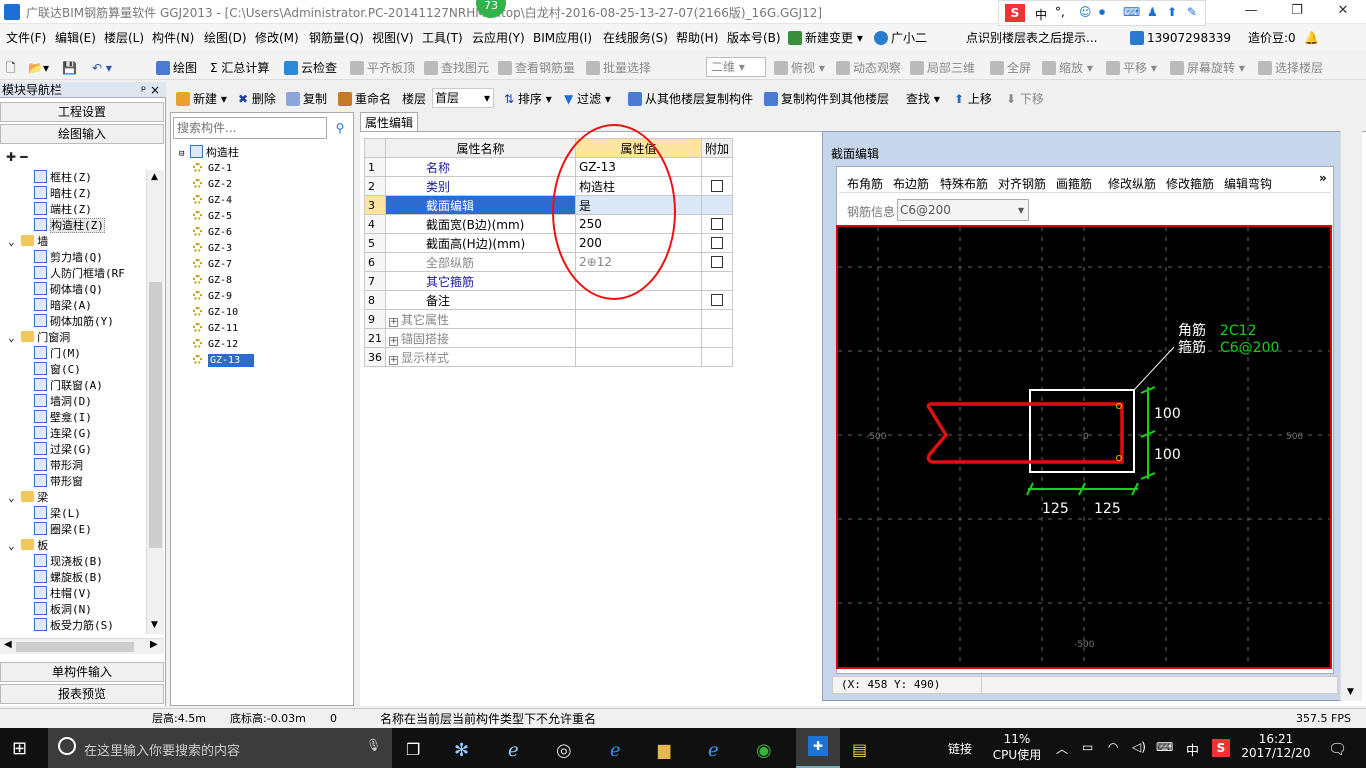 The image size is (1366, 768). What do you see at coordinates (63, 450) in the screenshot?
I see `nav-tree-item: 过梁(G)` at bounding box center [63, 450].